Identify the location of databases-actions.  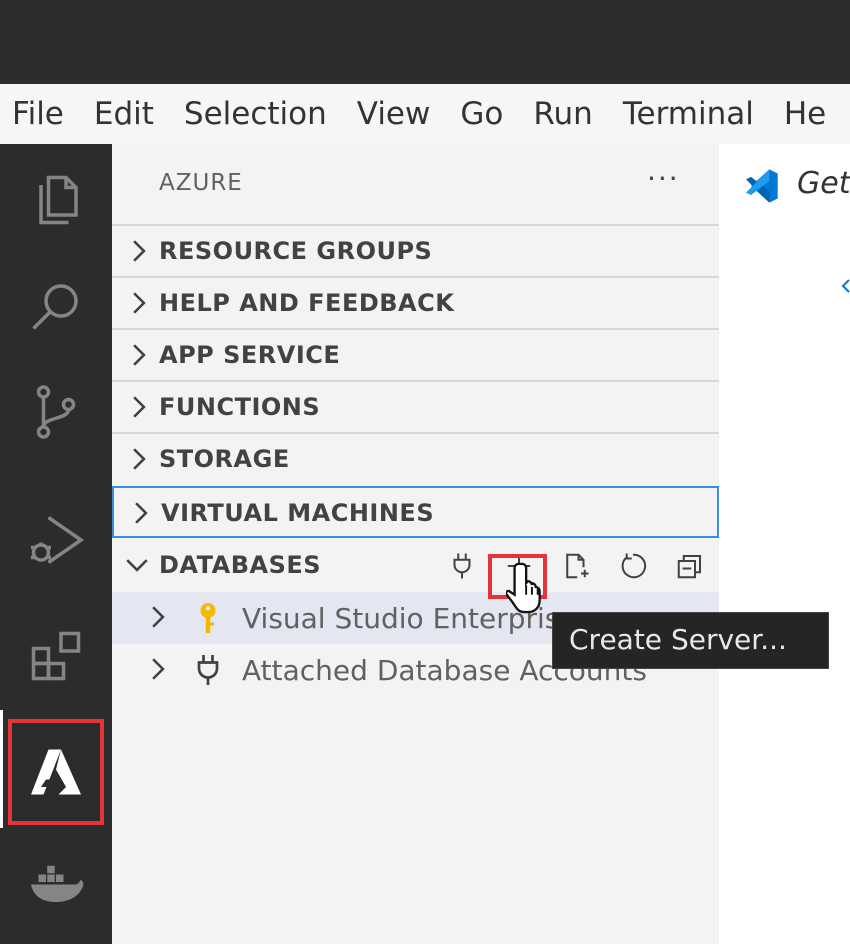
(584, 566).